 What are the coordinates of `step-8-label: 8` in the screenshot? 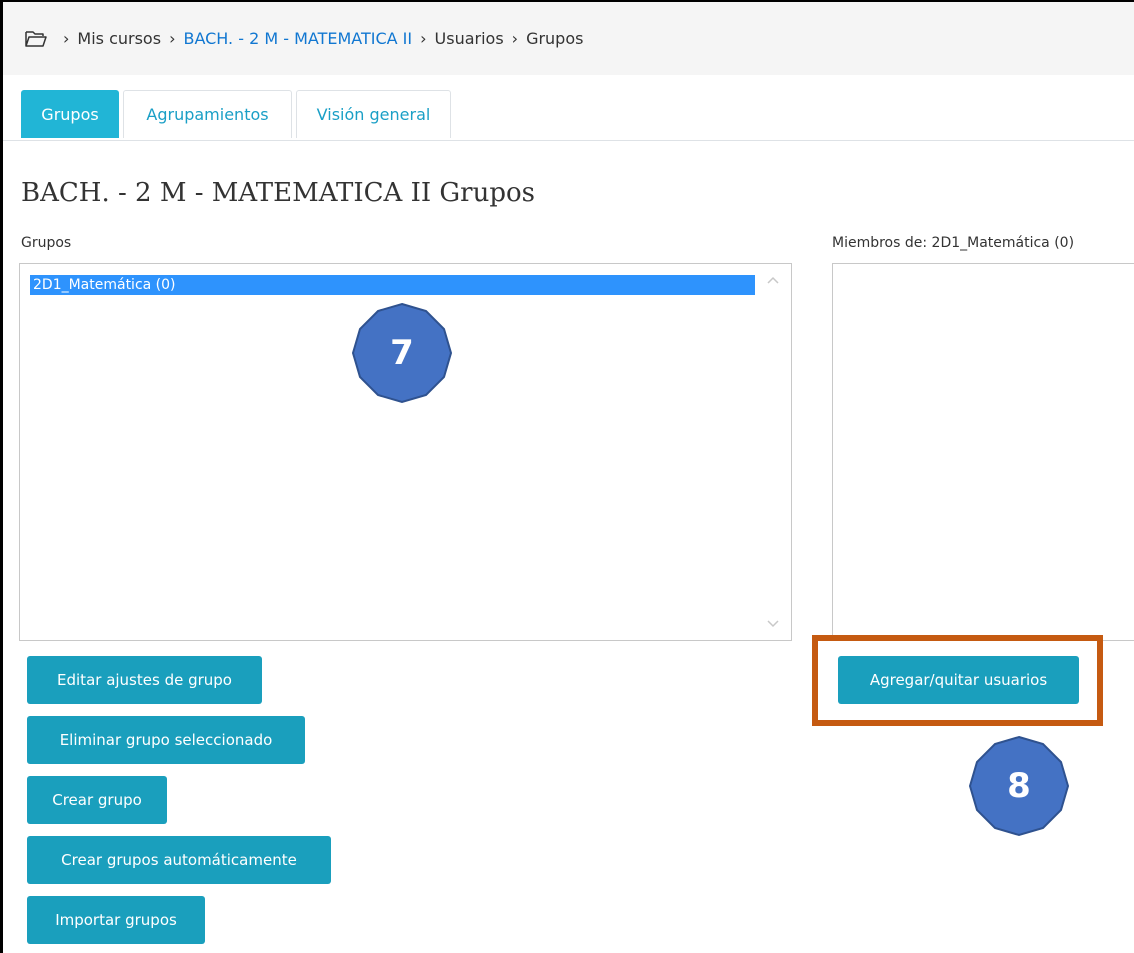 It's located at (1019, 786).